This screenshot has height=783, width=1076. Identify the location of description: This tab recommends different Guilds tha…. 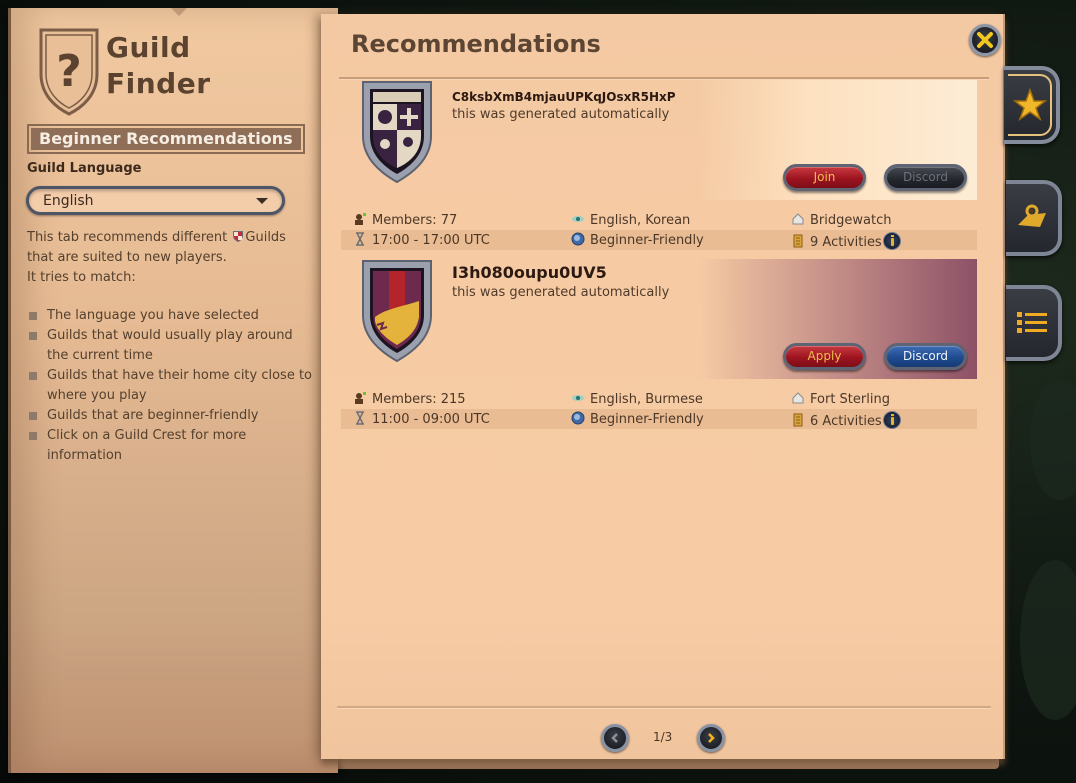
(172, 258).